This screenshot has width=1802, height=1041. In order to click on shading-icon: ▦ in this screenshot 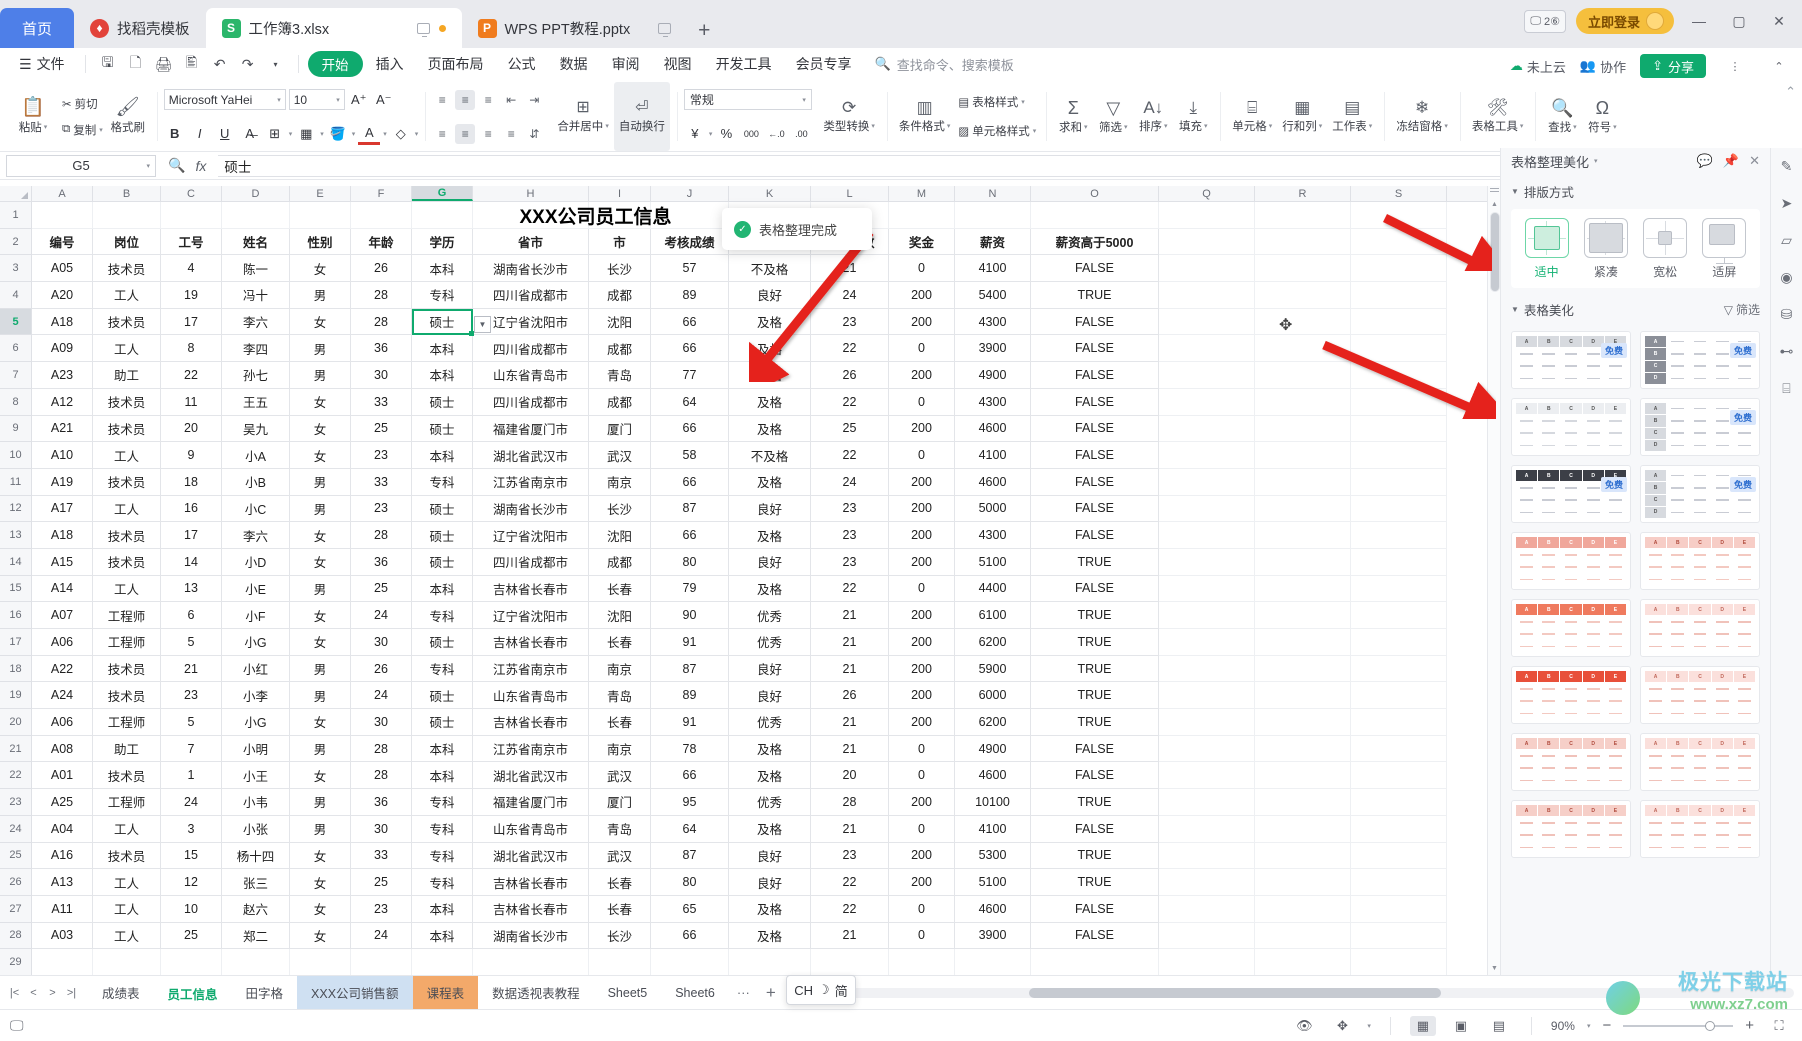, I will do `click(306, 134)`.